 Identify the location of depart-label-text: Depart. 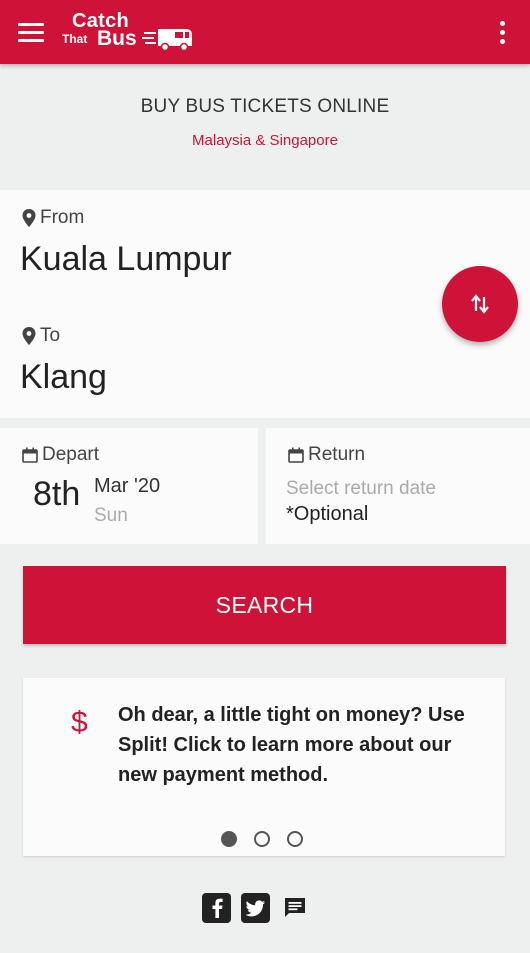
(71, 454).